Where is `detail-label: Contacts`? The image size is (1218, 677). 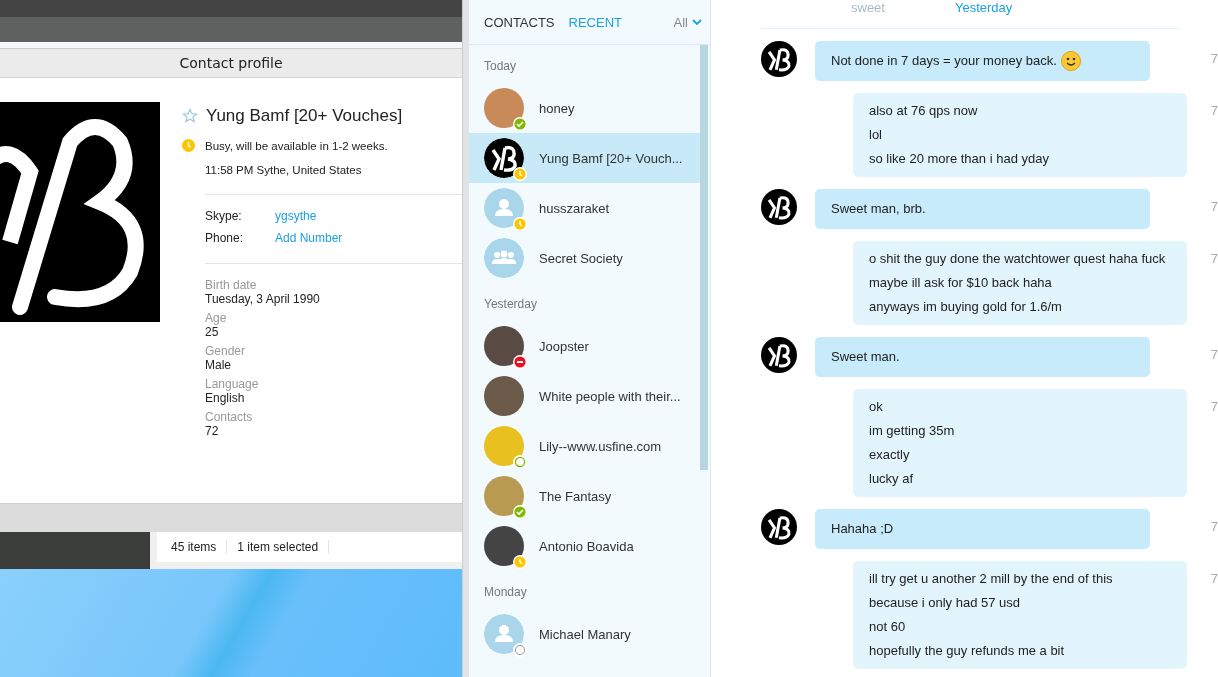 detail-label: Contacts is located at coordinates (229, 417).